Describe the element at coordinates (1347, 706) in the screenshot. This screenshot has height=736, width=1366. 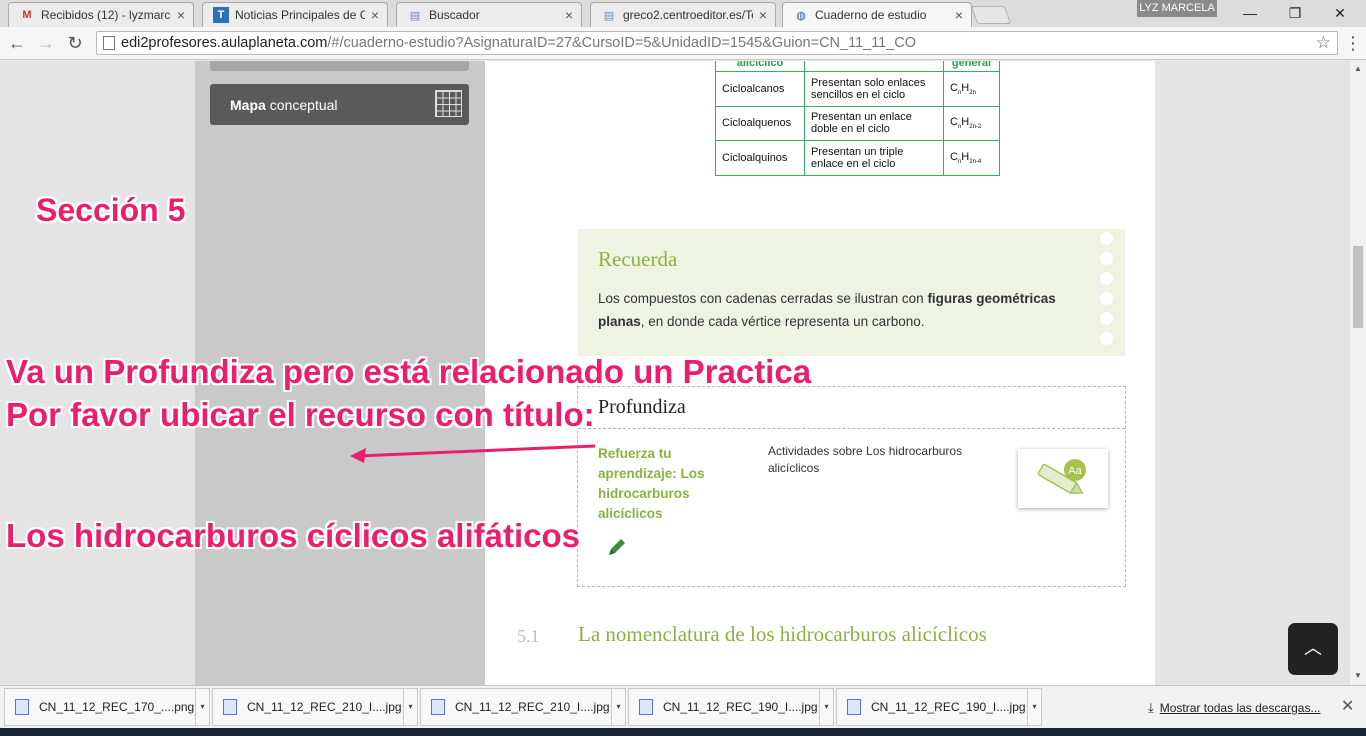
I see `close-icon: ✕` at that location.